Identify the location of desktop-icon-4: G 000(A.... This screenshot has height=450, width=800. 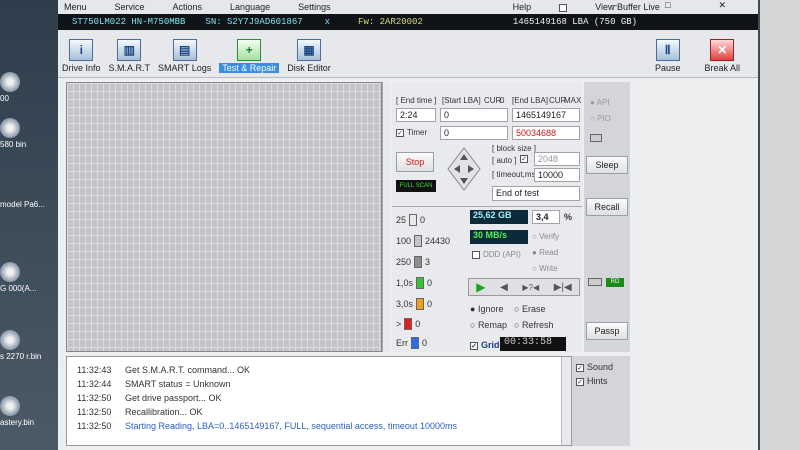
(23, 278).